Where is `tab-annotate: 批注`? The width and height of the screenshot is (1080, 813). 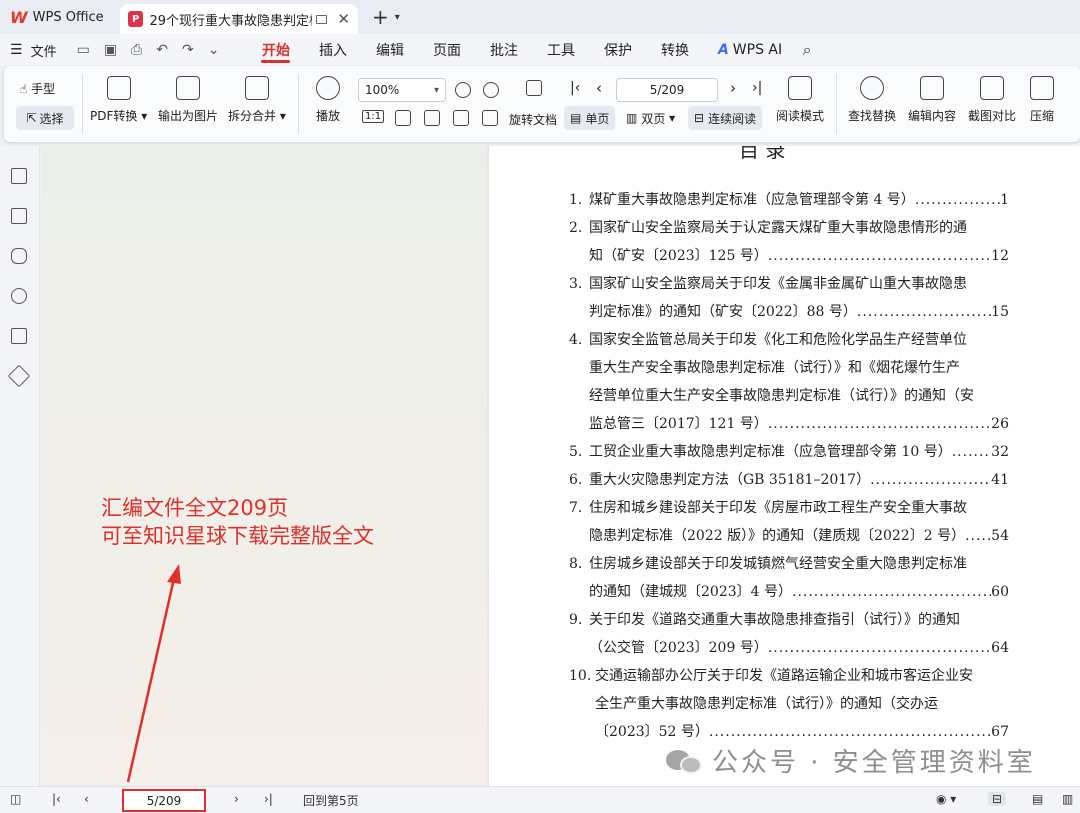 tab-annotate: 批注 is located at coordinates (503, 50).